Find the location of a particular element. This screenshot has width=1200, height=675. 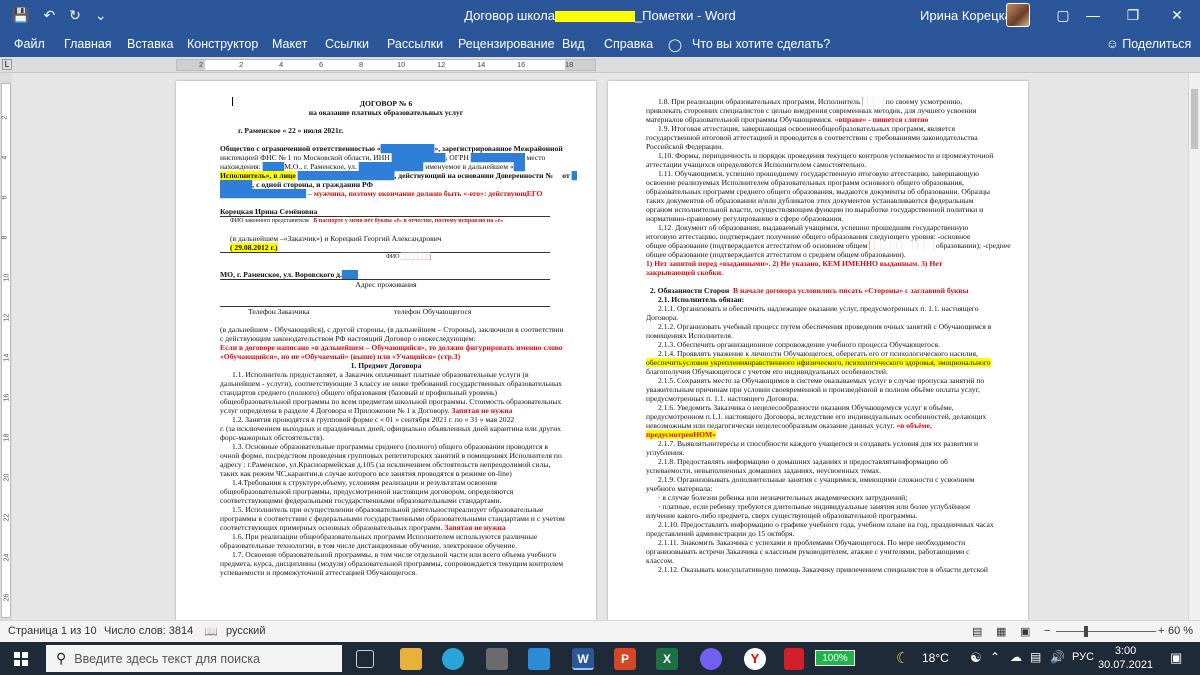

word-count: Число слов: 3814 is located at coordinates (148, 631).